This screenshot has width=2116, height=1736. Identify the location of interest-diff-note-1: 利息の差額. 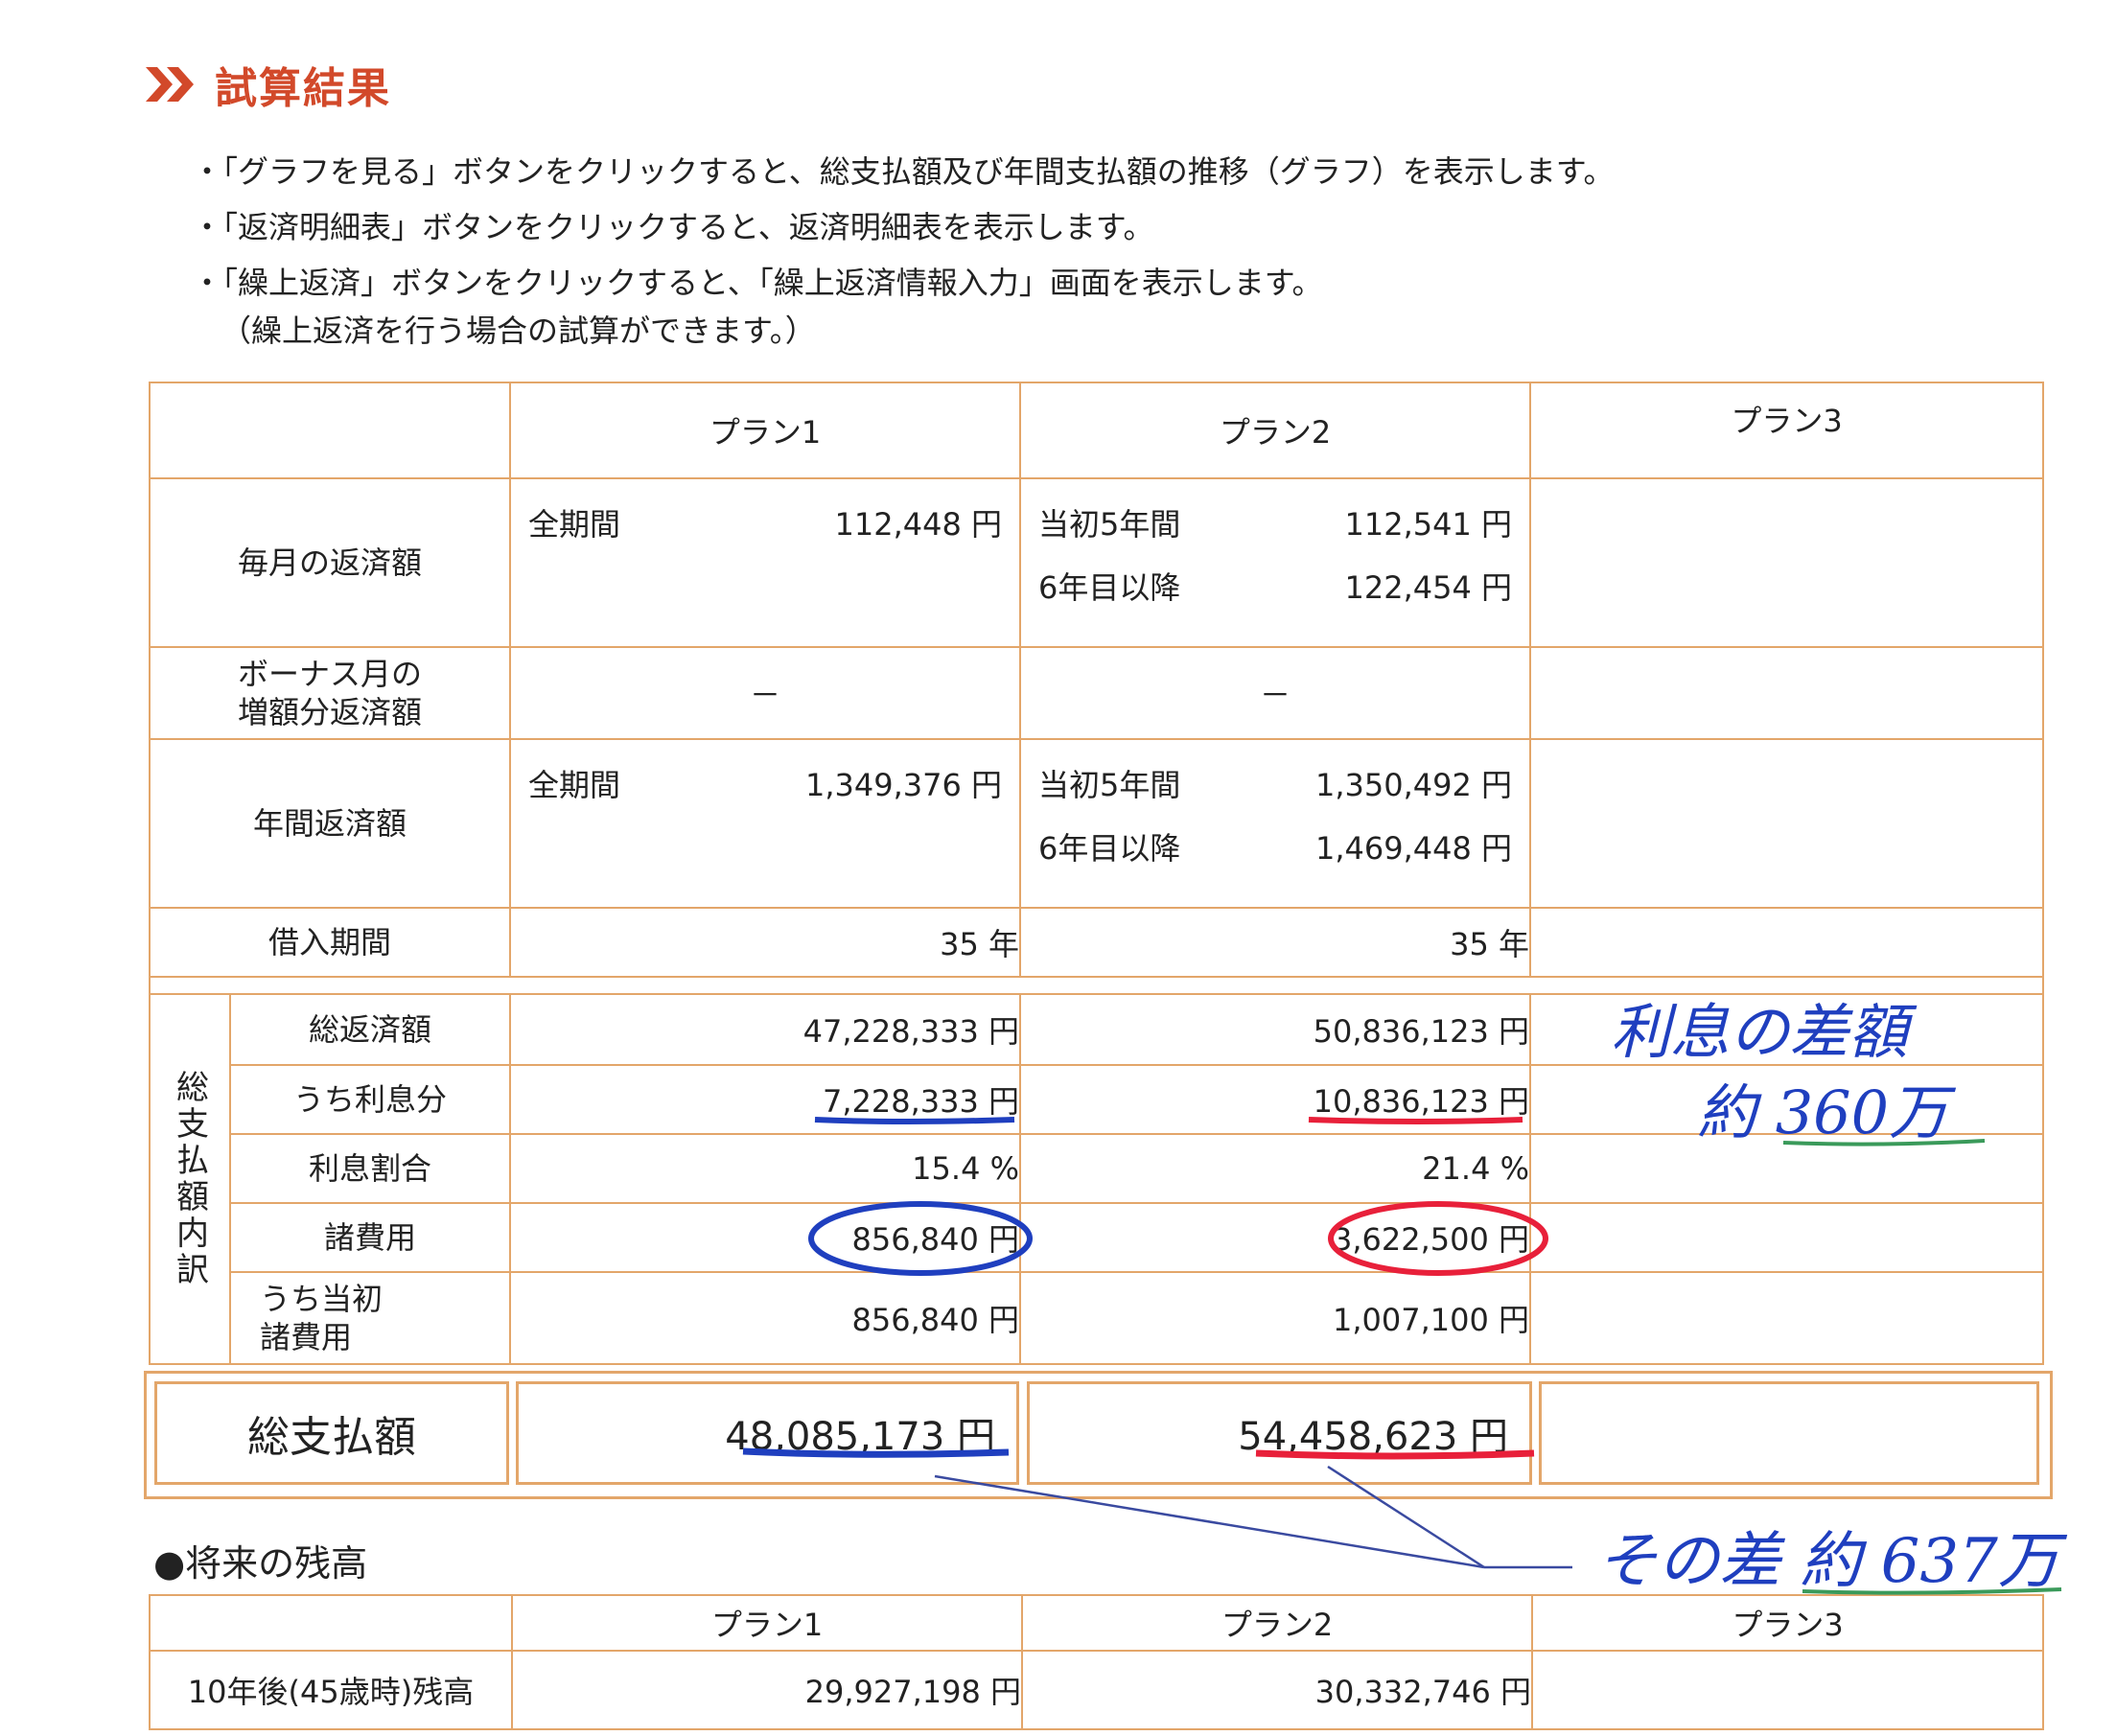
(1764, 1032).